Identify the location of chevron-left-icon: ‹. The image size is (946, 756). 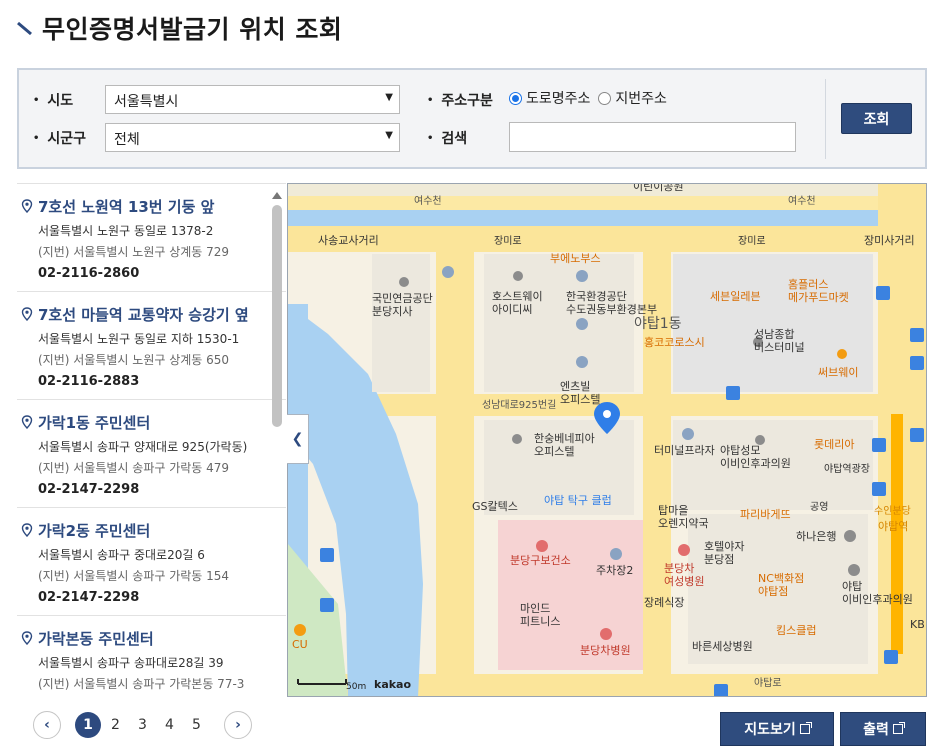
(47, 725).